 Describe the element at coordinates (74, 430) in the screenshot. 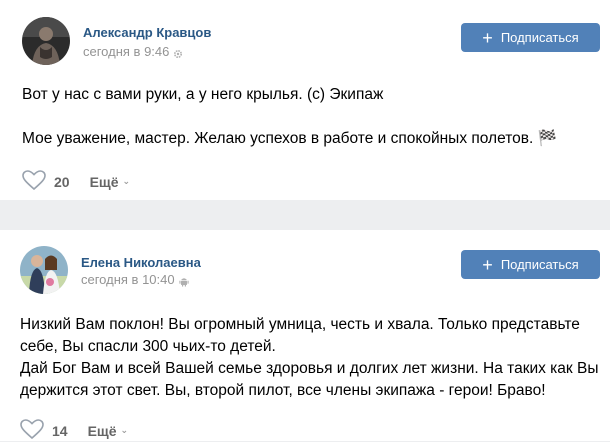

I see `post-actions: 14 Ещё ⌄` at that location.